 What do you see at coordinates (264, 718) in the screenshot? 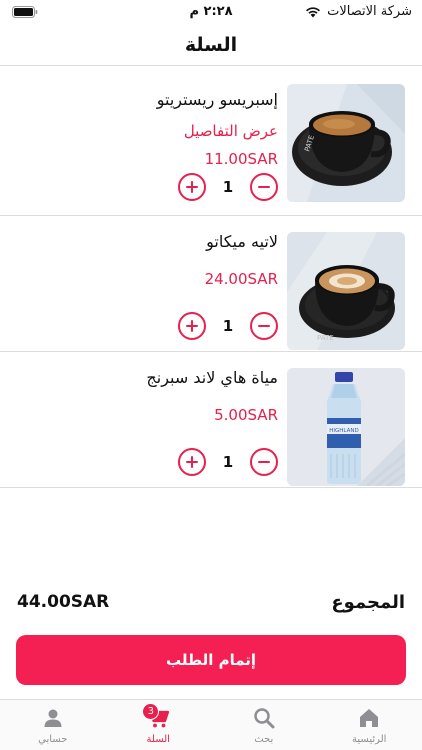
I see `search-icon` at bounding box center [264, 718].